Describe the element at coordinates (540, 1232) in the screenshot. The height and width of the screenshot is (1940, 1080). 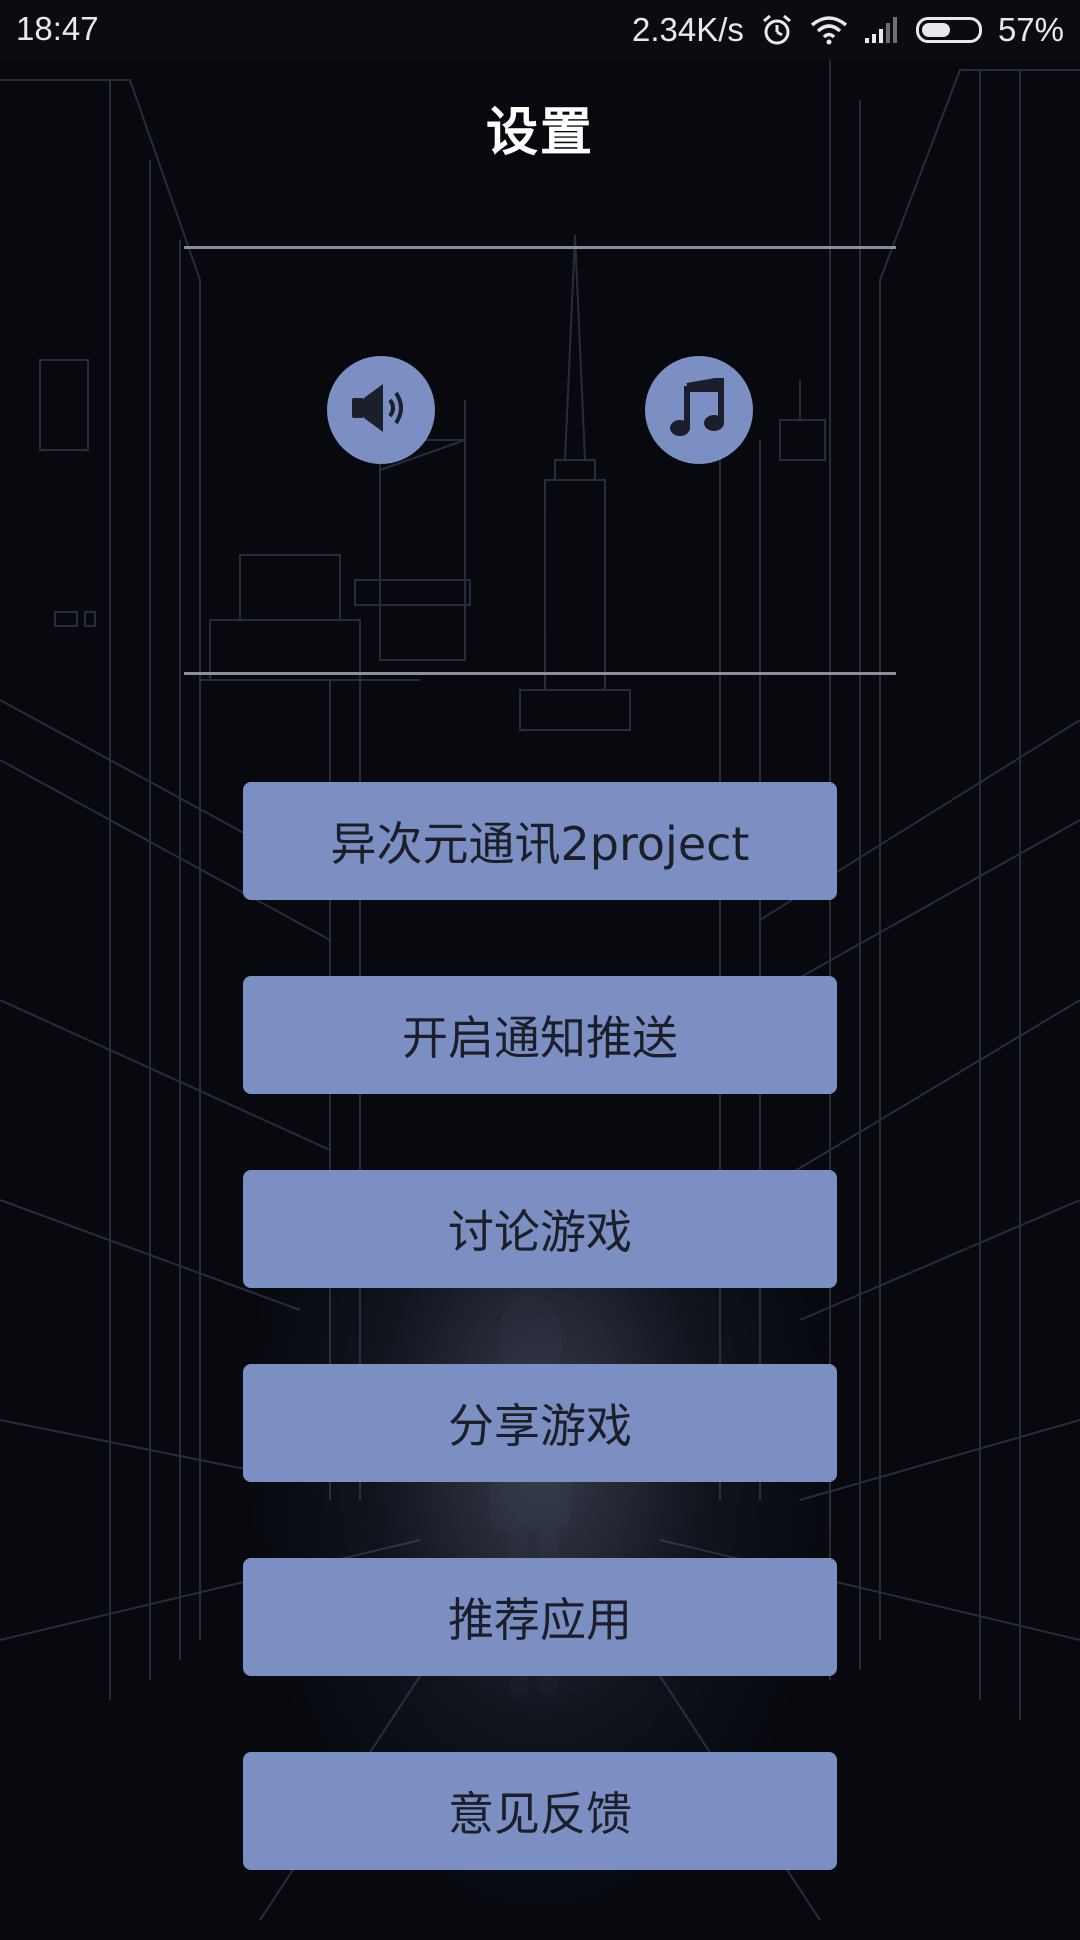
I see `menu-button-label: 讨论游戏` at that location.